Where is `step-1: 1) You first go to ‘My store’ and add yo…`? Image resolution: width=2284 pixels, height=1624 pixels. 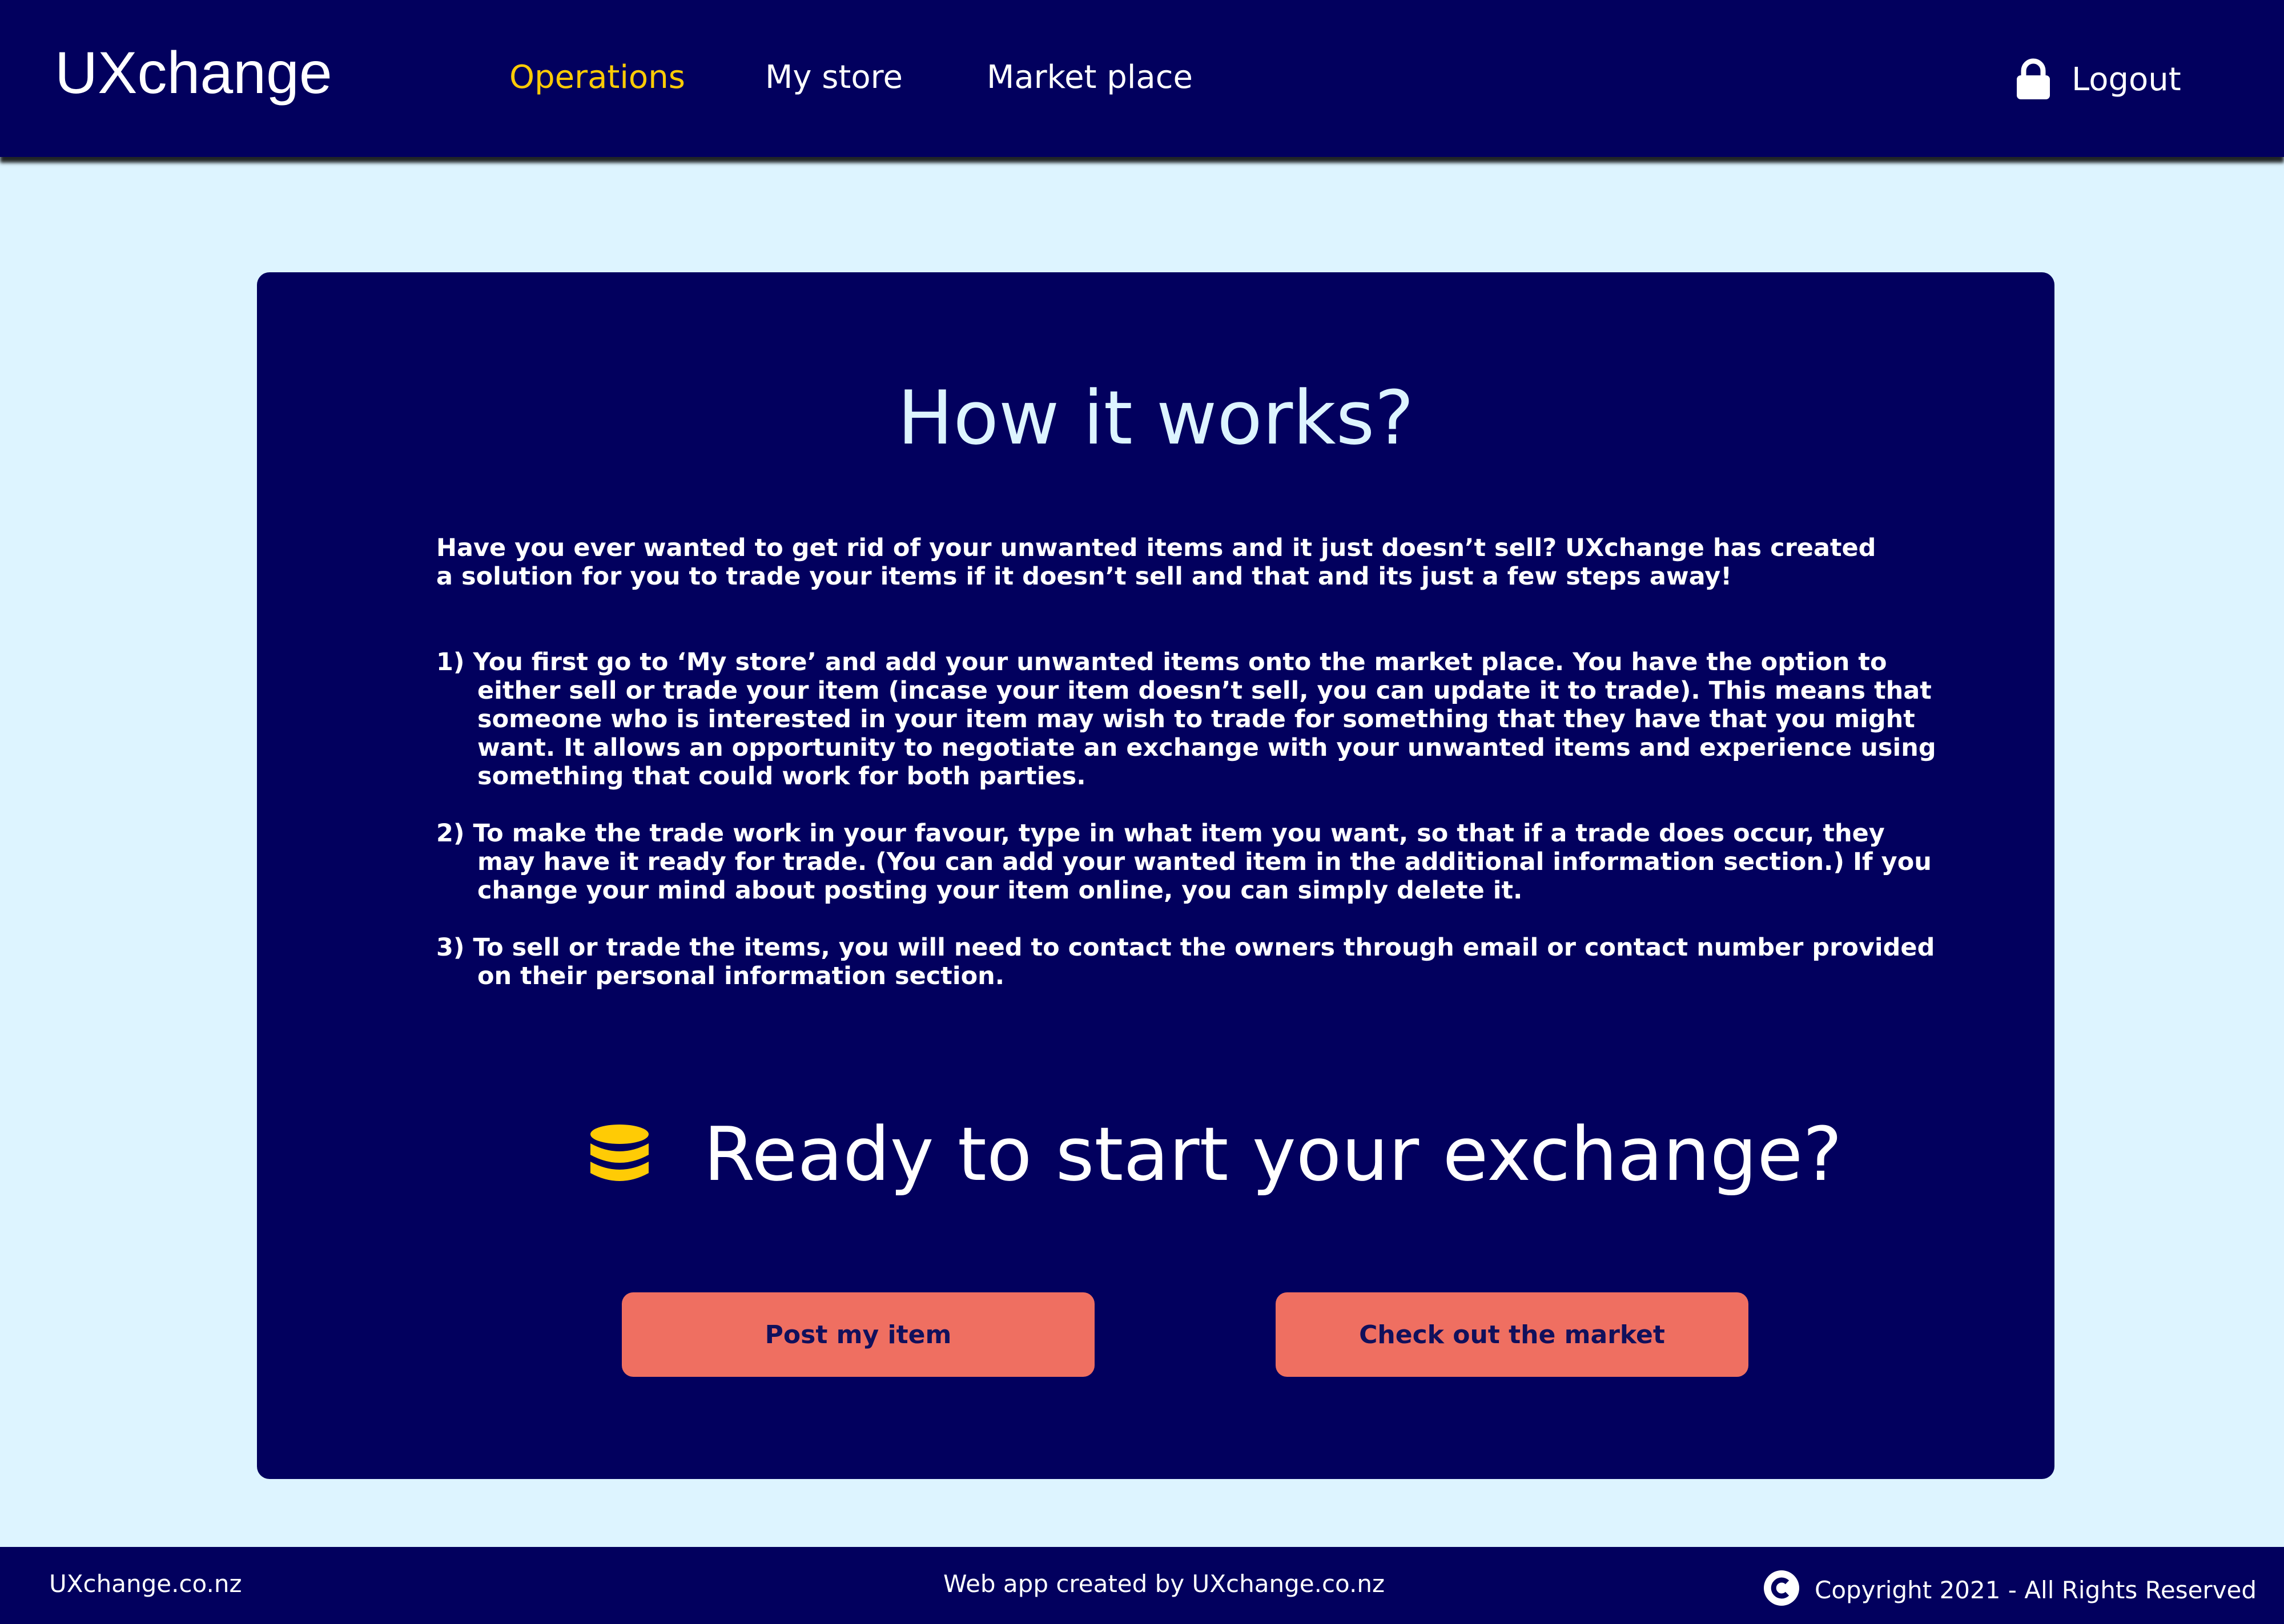 step-1: 1) You first go to ‘My store’ and add yo… is located at coordinates (1186, 720).